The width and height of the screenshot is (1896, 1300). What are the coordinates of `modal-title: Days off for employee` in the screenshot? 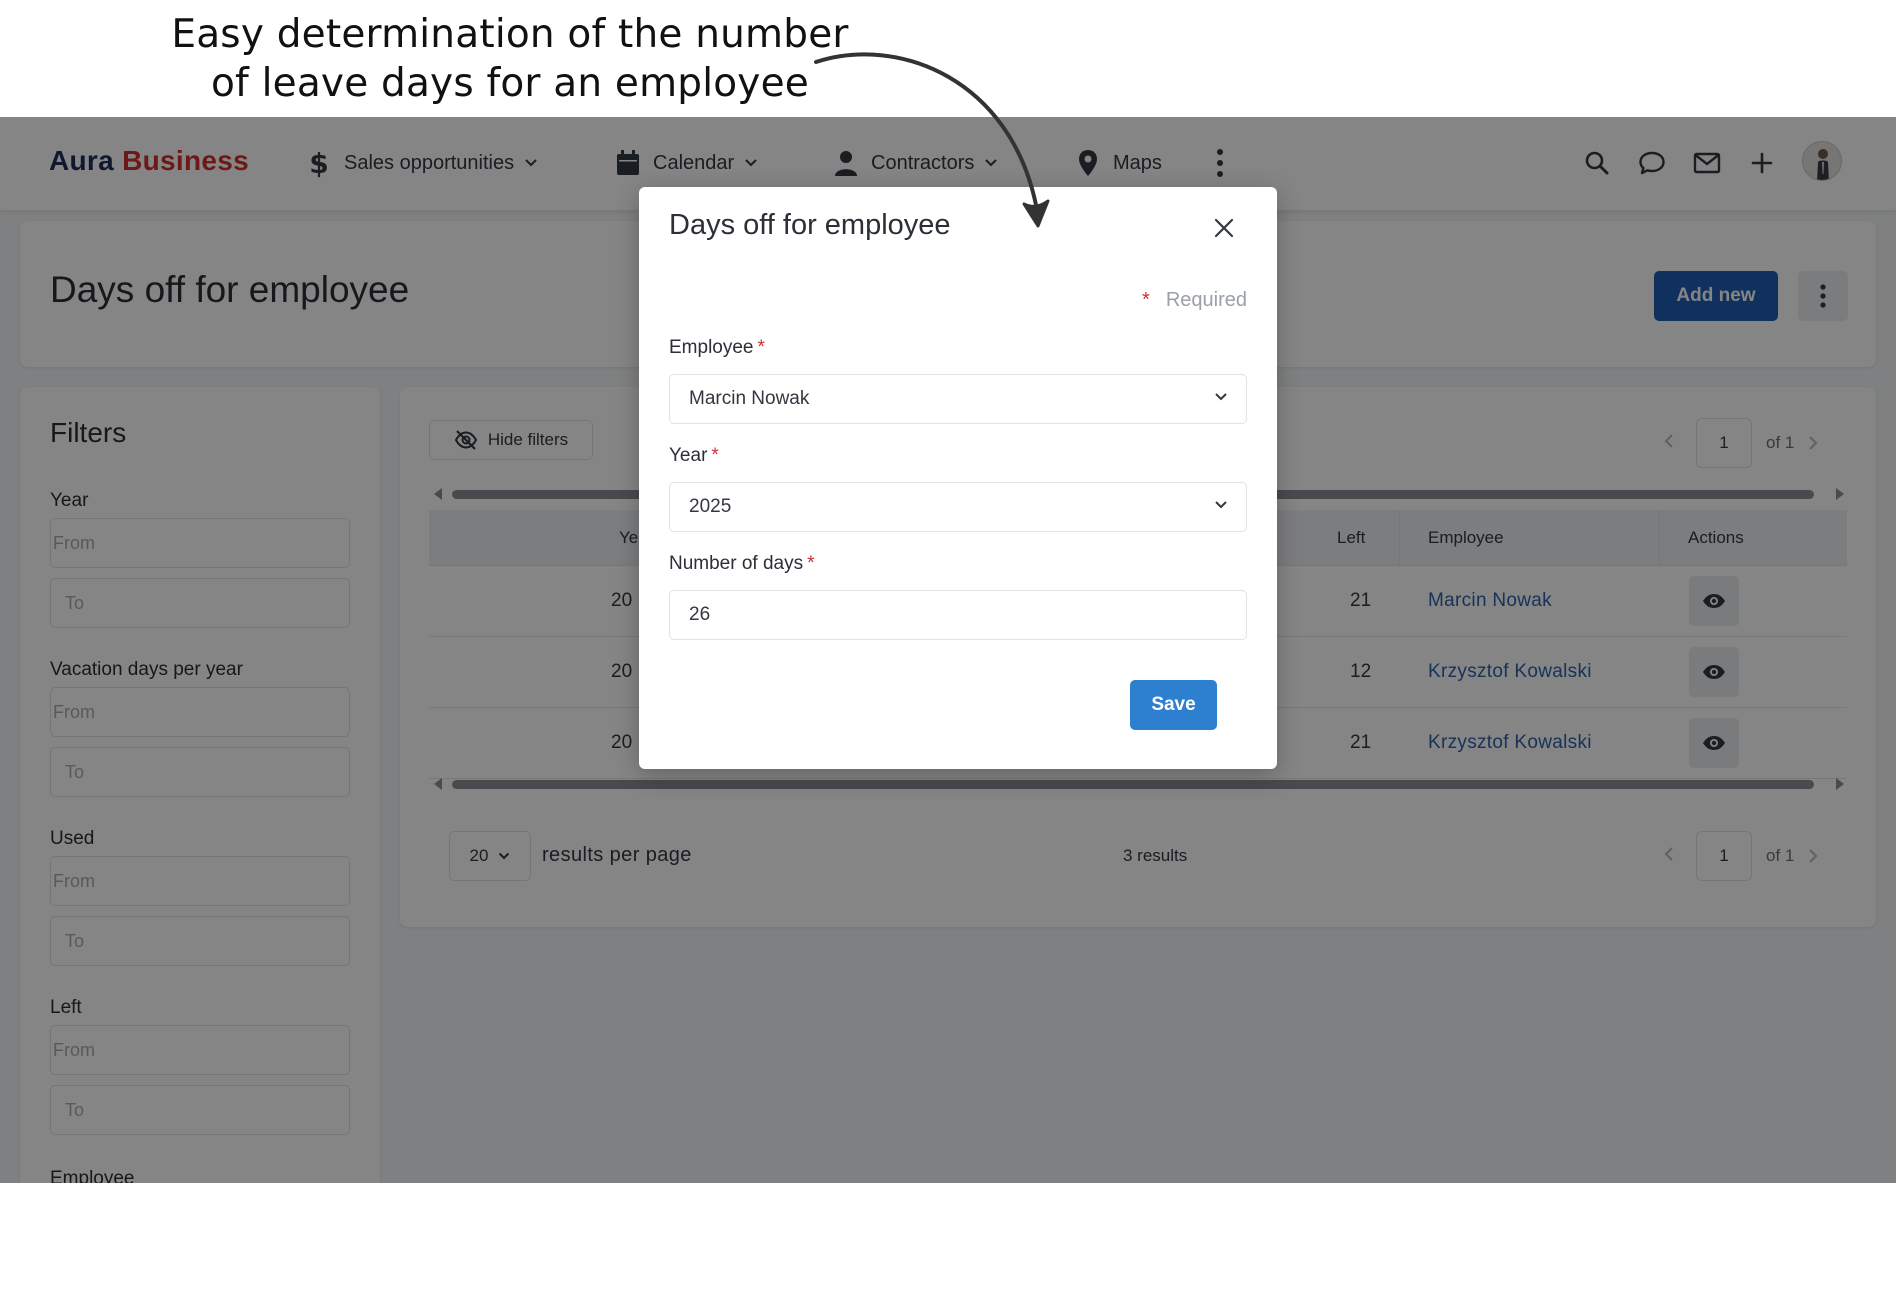 It's located at (810, 225).